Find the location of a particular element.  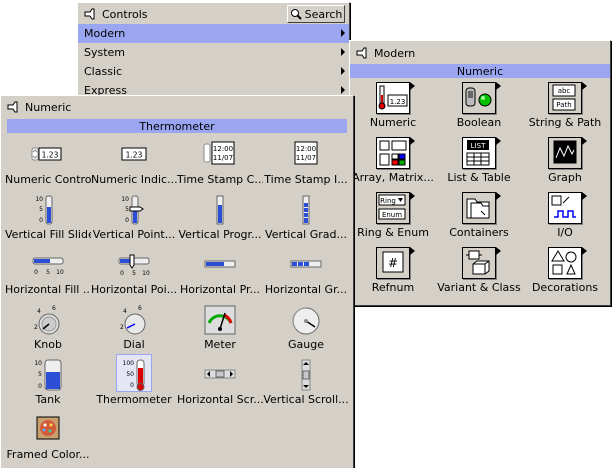

controls-titlebar: Controls Search is located at coordinates (213, 14).